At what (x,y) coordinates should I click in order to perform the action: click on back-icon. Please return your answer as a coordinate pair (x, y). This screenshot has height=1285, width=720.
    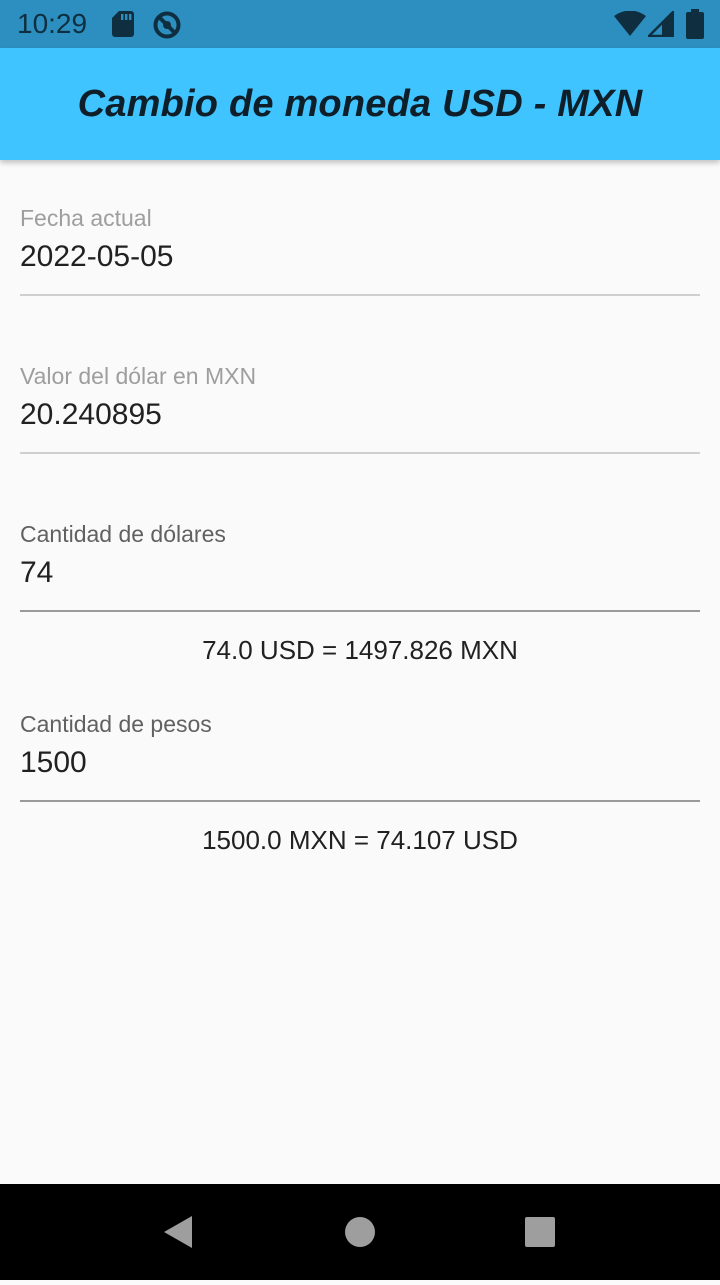
    Looking at the image, I should click on (178, 1232).